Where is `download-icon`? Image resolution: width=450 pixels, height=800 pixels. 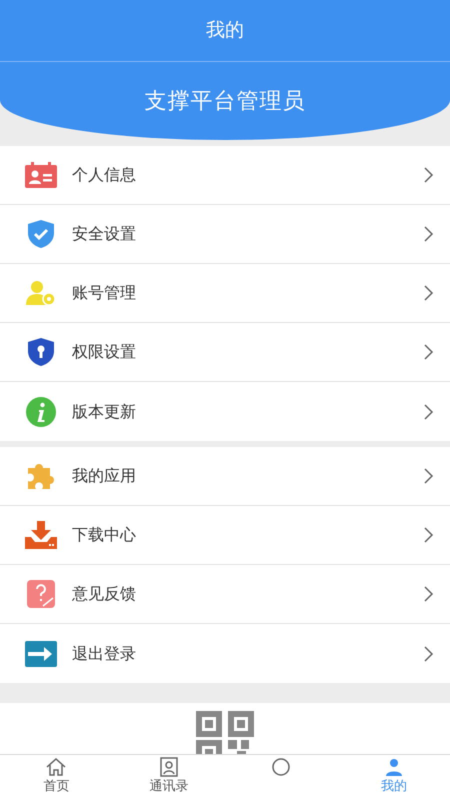 download-icon is located at coordinates (41, 535).